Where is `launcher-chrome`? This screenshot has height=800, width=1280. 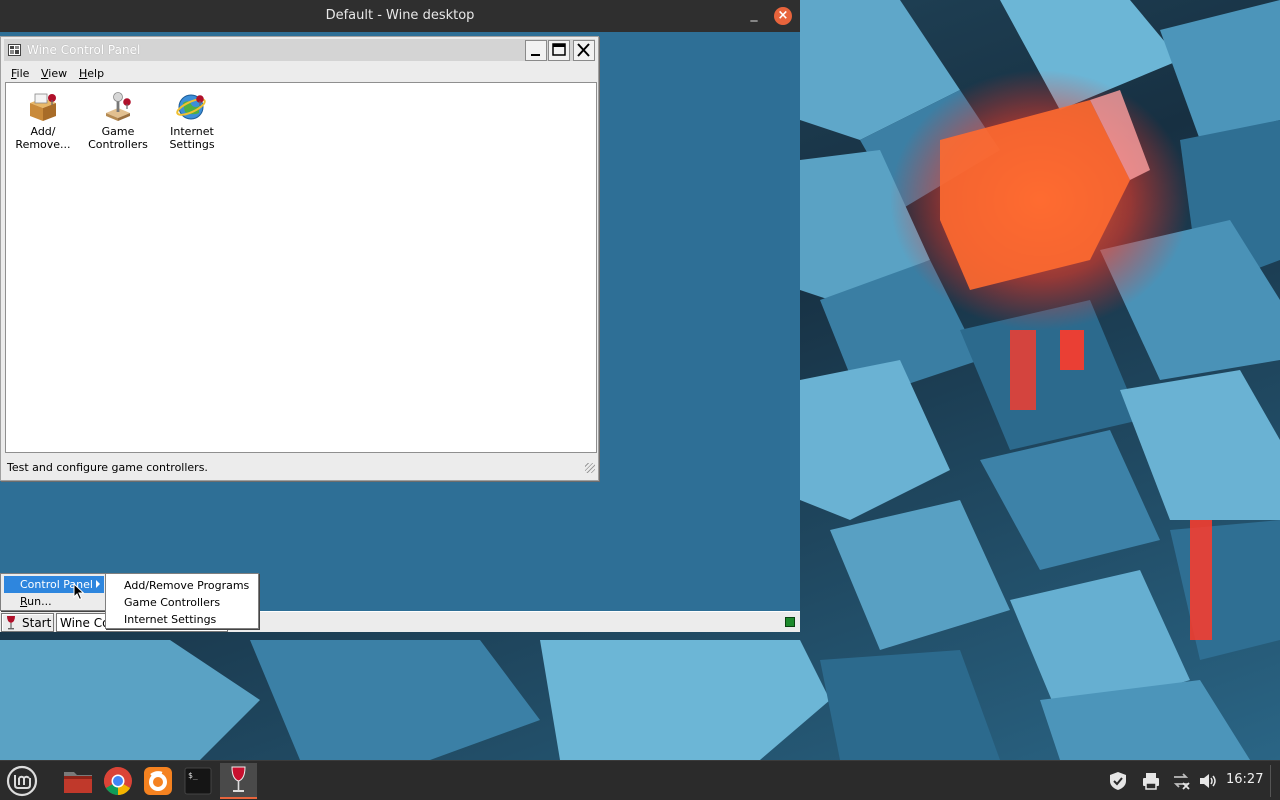 launcher-chrome is located at coordinates (118, 781).